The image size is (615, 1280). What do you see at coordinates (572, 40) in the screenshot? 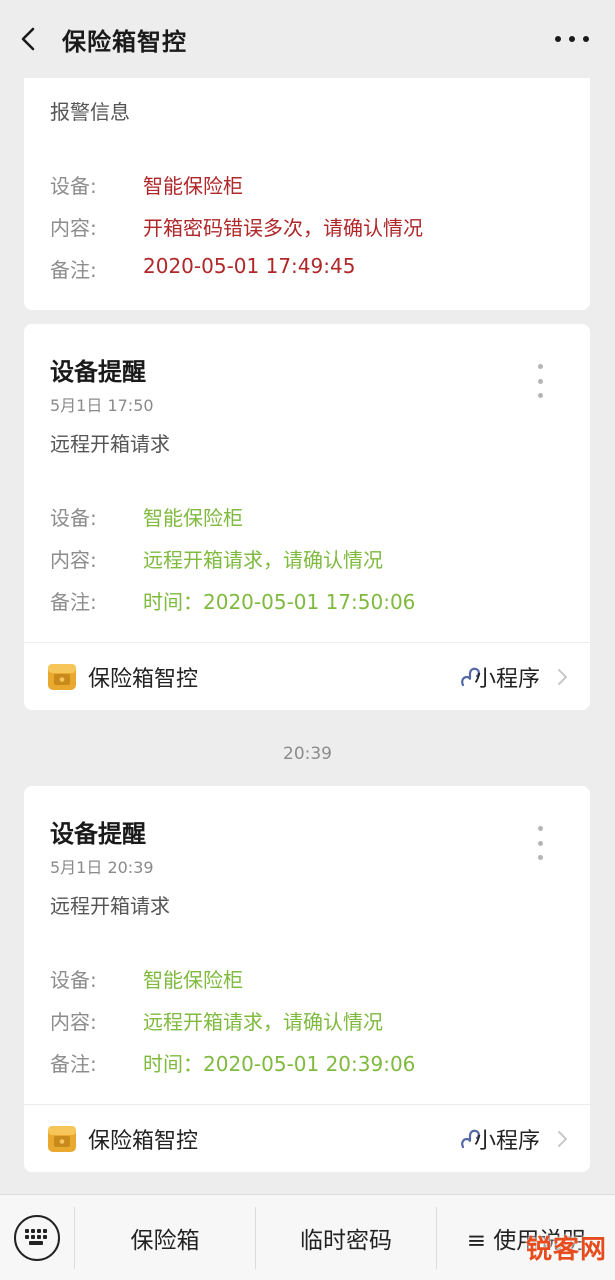
I see `more-options-button` at bounding box center [572, 40].